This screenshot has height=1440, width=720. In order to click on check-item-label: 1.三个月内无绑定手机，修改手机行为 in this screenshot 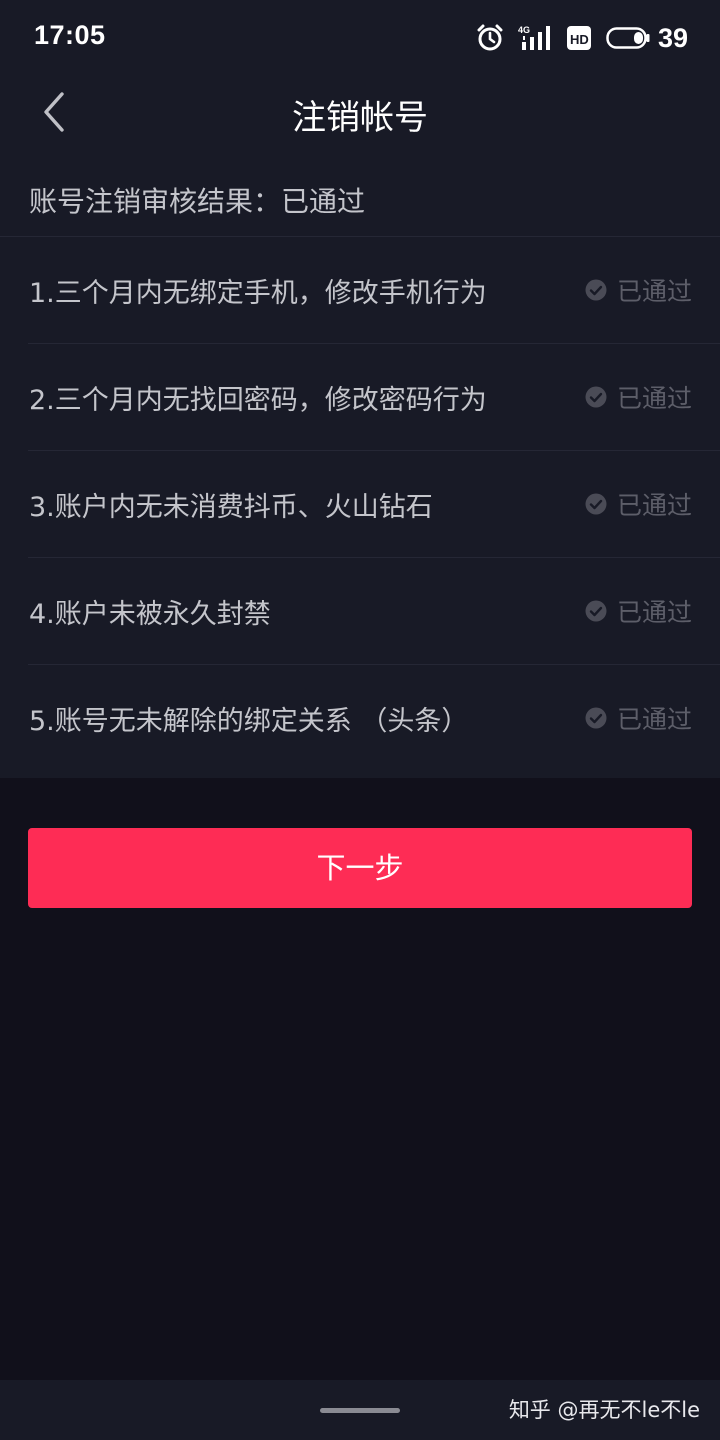, I will do `click(258, 293)`.